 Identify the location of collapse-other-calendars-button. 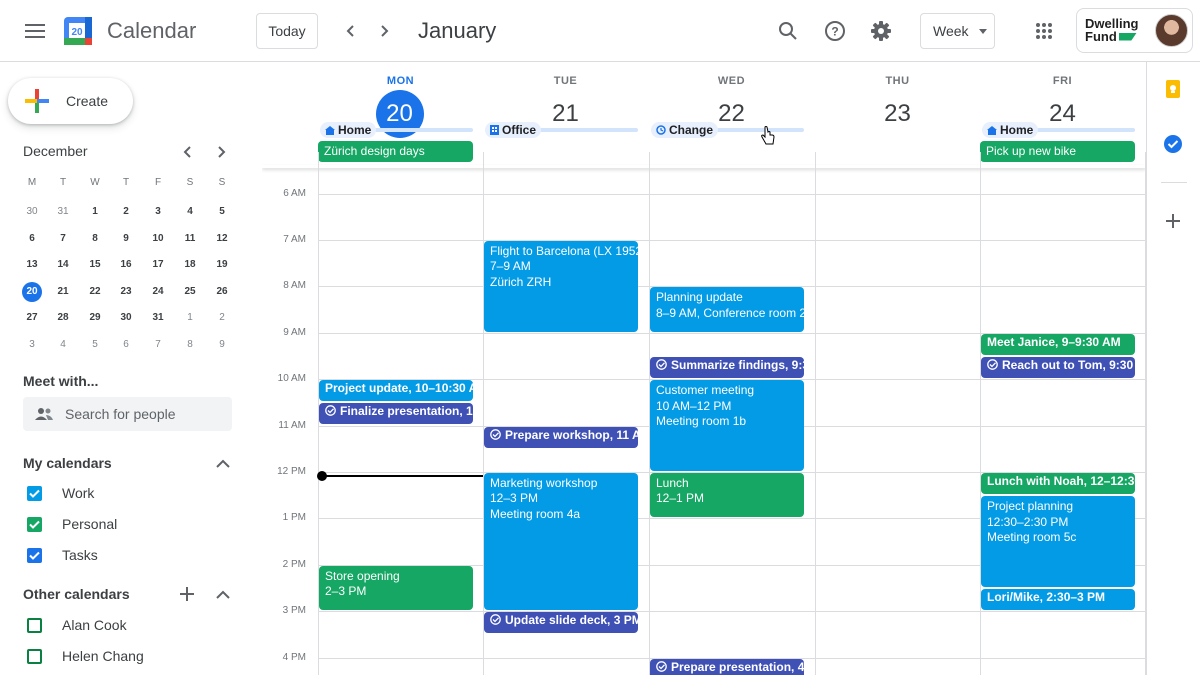
(223, 594).